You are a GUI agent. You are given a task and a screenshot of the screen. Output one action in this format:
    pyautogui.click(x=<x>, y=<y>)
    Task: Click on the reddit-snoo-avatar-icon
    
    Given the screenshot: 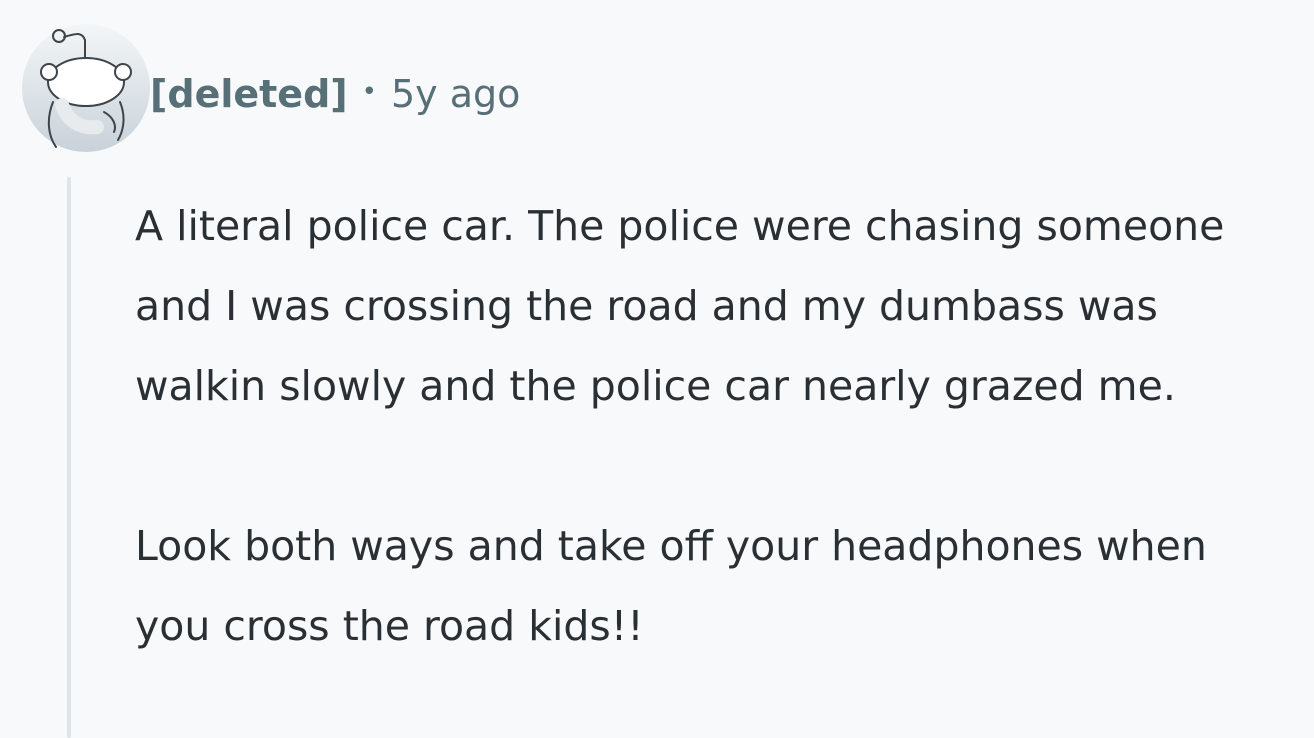 What is the action you would take?
    pyautogui.click(x=86, y=88)
    